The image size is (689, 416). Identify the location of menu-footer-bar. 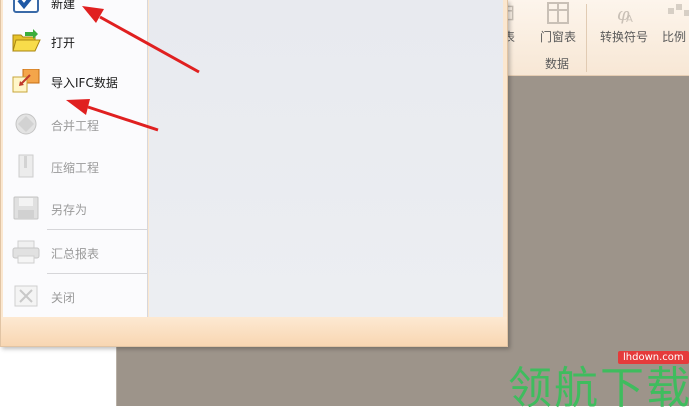
(254, 331).